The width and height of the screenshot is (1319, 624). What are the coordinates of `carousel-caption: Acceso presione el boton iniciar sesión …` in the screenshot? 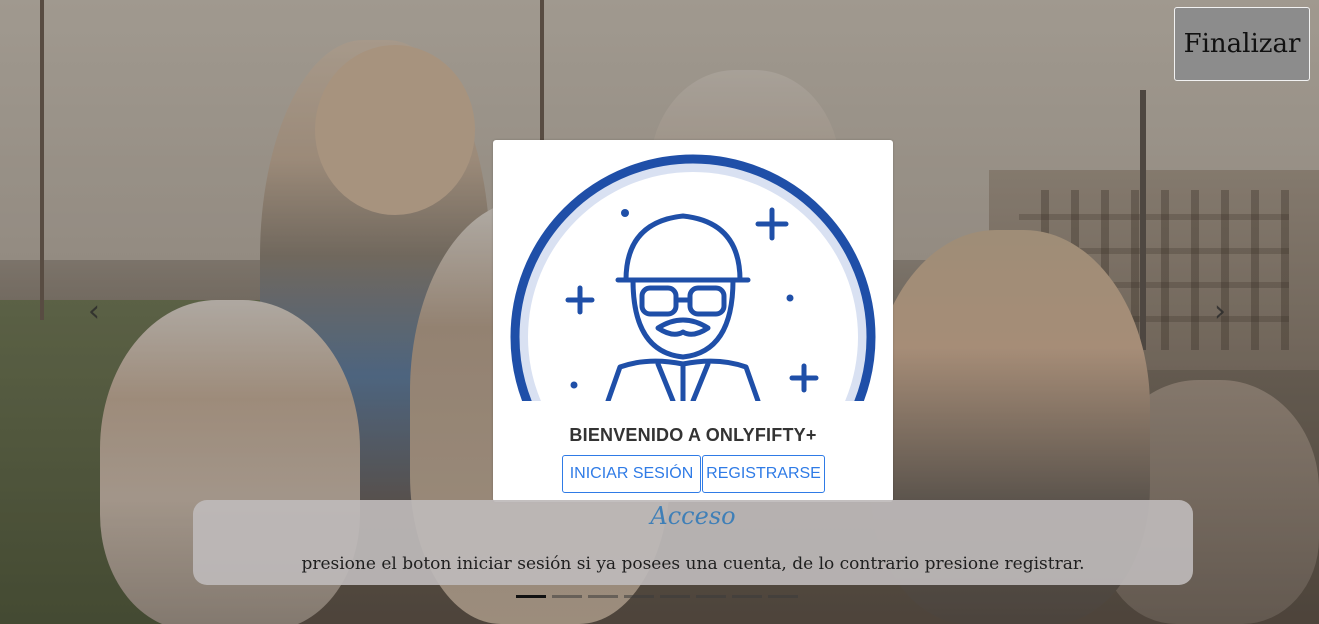 It's located at (693, 542).